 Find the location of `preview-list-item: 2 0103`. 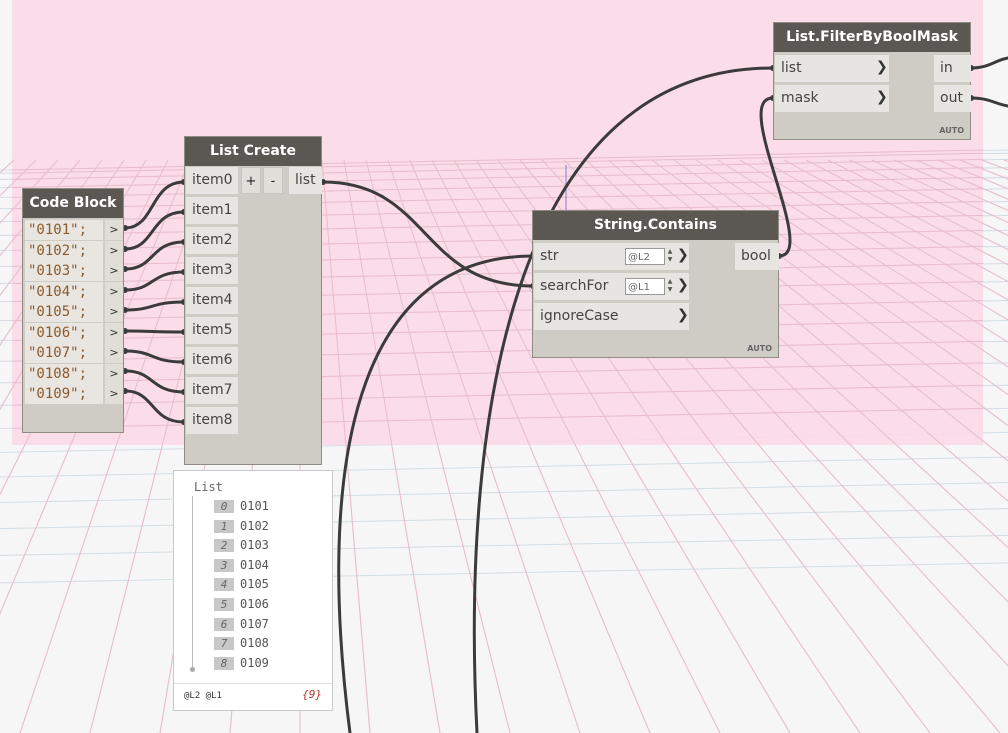

preview-list-item: 2 0103 is located at coordinates (241, 545).